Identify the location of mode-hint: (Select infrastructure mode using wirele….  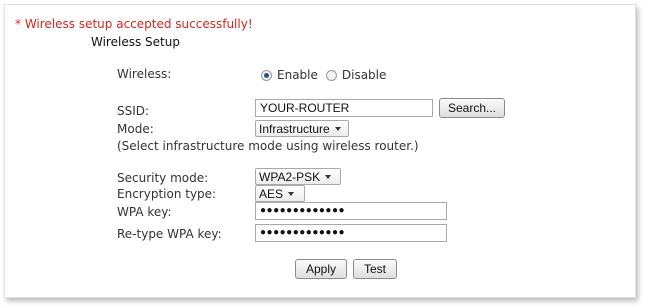
(268, 146).